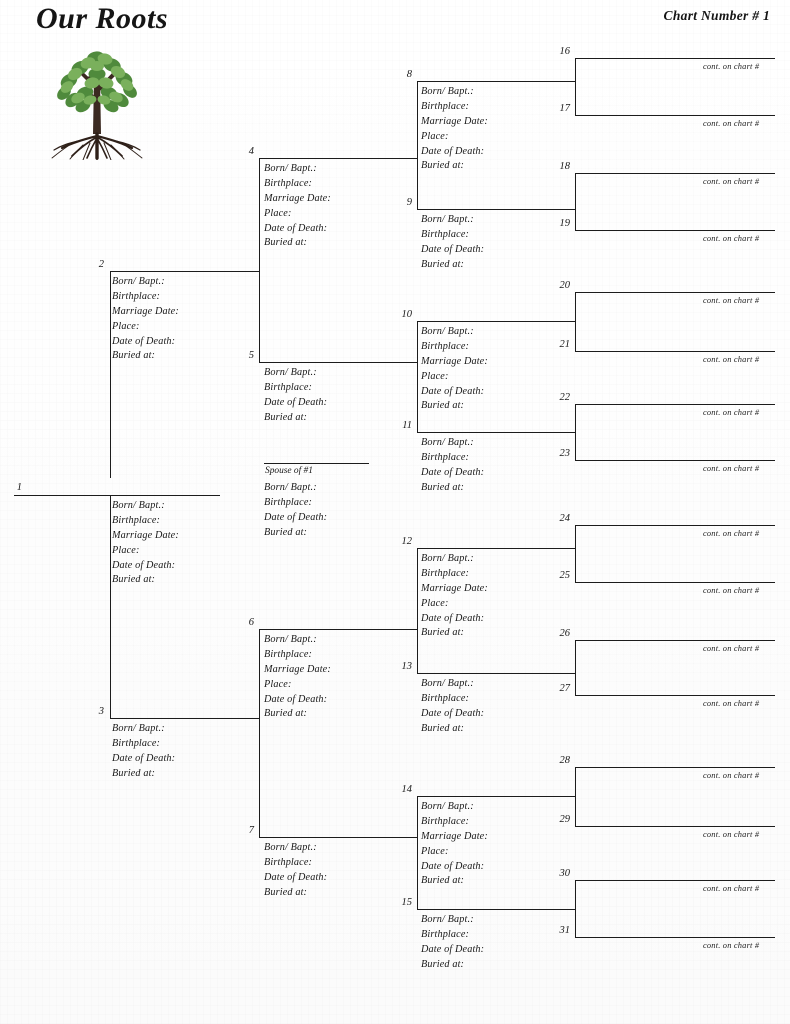  I want to click on person-7-rule, so click(338, 837).